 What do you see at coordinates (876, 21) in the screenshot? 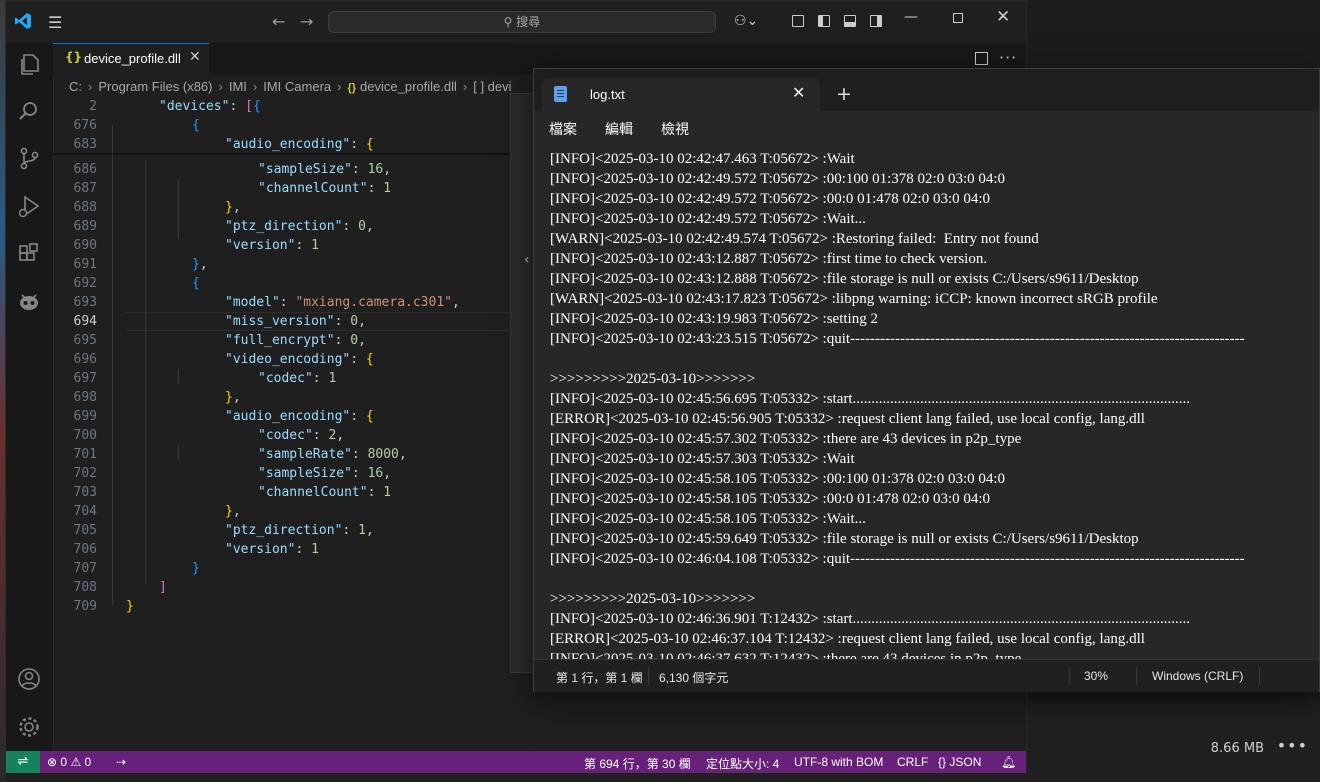
I see `toggle-secondary-sidebar-icon` at bounding box center [876, 21].